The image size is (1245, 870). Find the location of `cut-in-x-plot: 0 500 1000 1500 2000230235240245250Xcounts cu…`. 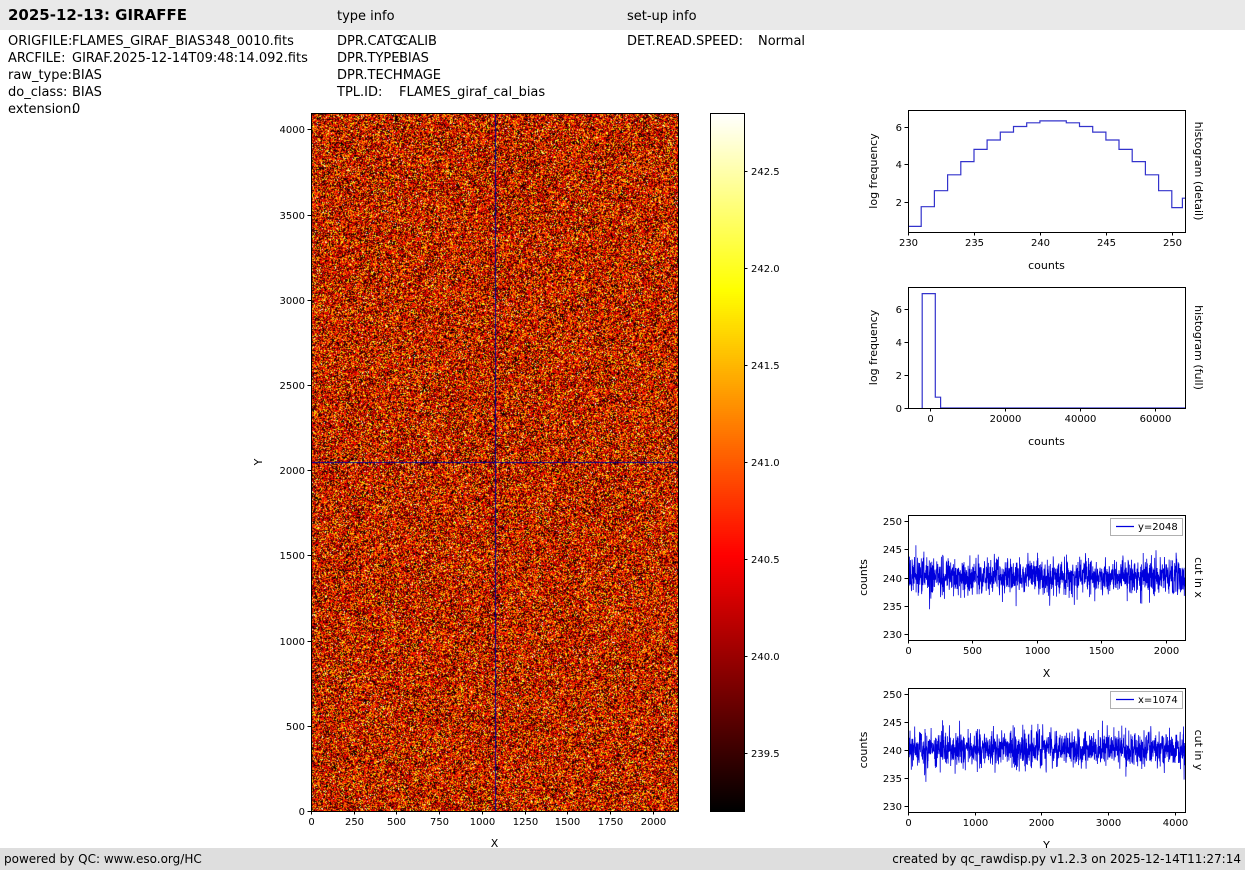

cut-in-x-plot: 0 500 1000 1500 2000230235240245250Xcounts cu… is located at coordinates (1031, 597).